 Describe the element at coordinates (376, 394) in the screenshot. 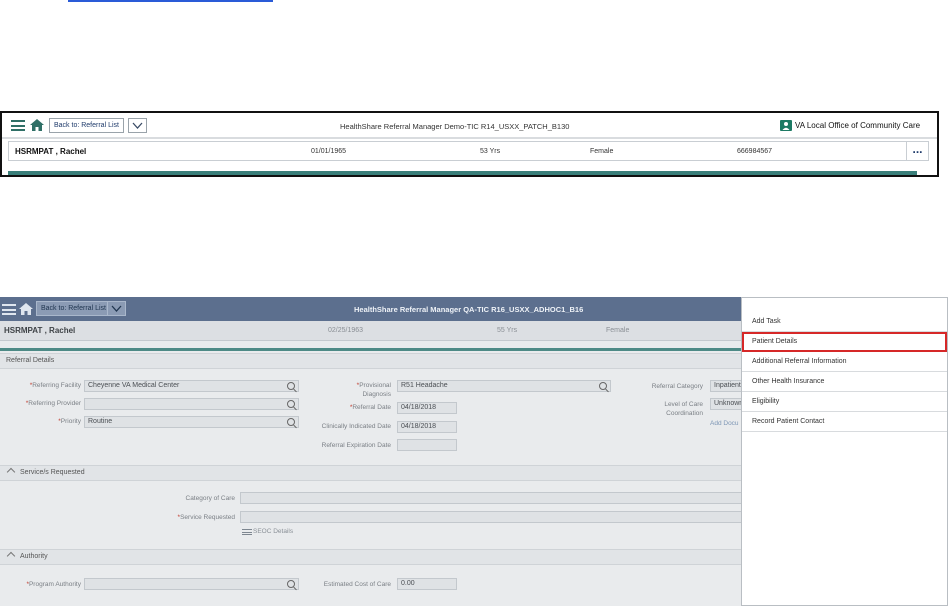

I see `provisional-diagnosis-label-line2: Diagnosis` at that location.